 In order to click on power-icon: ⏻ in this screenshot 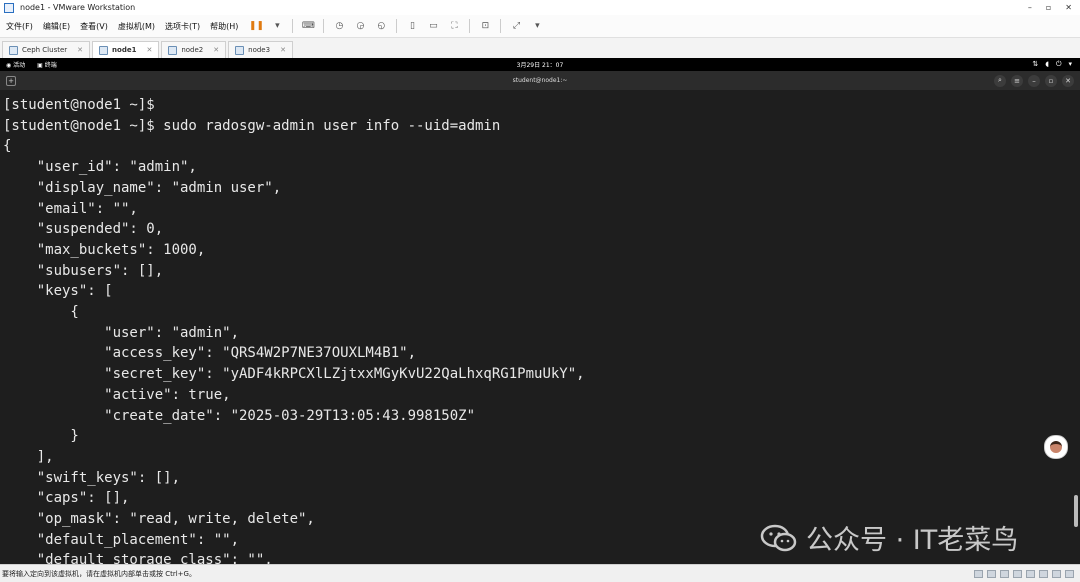, I will do `click(1058, 64)`.